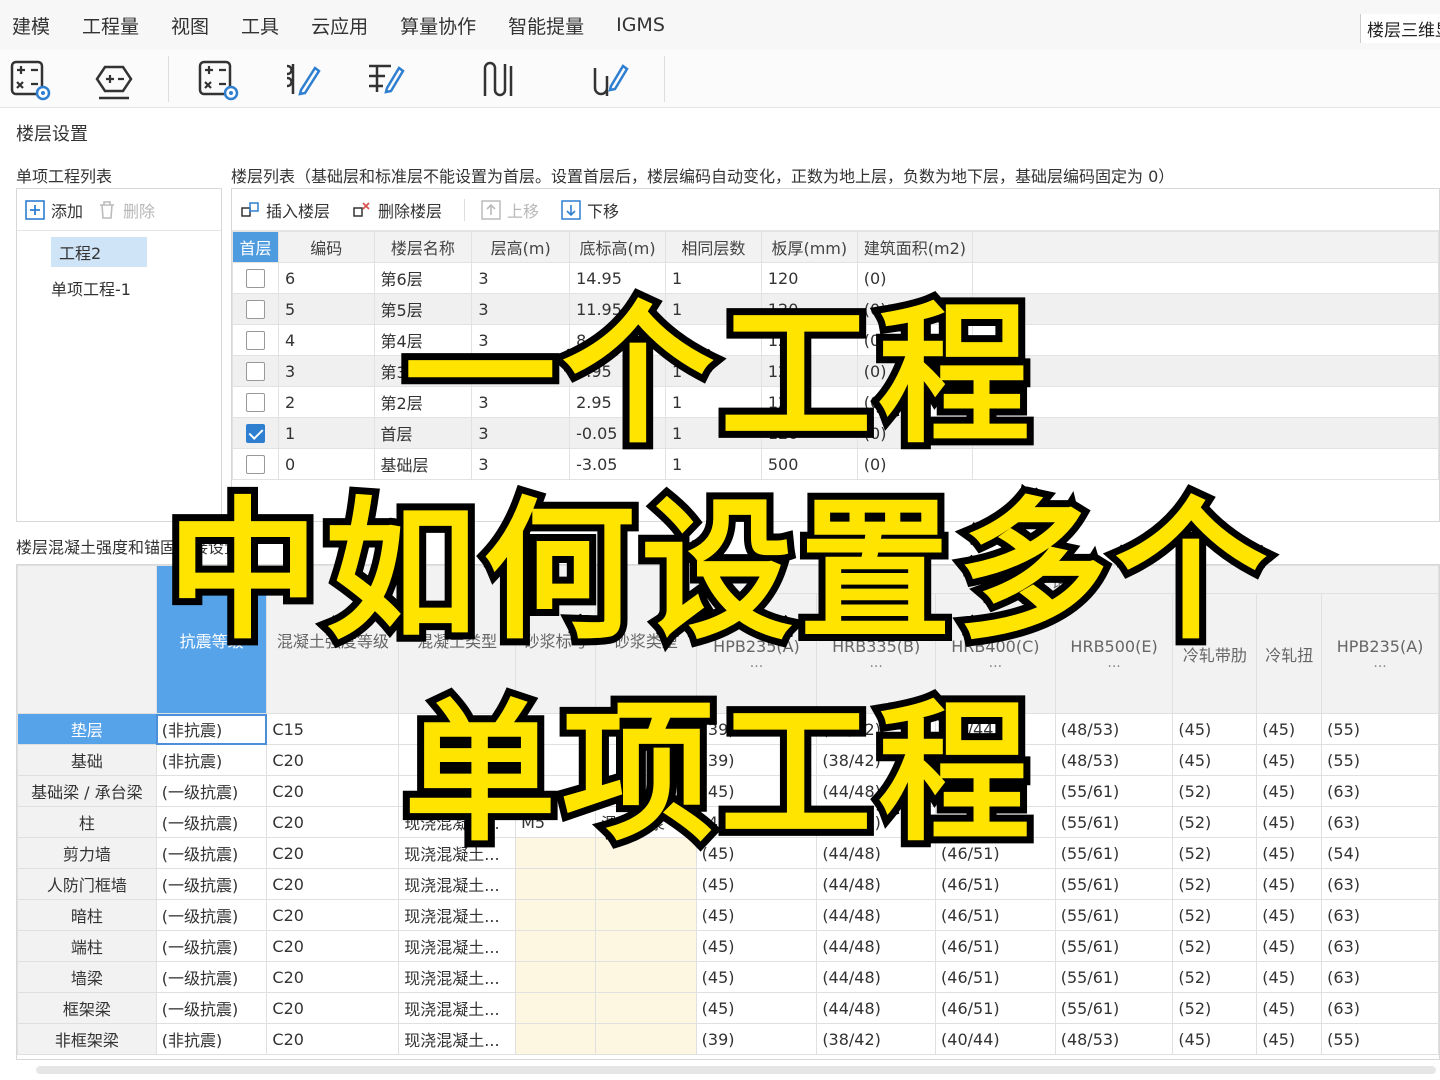  What do you see at coordinates (302, 79) in the screenshot?
I see `rebar-edit-icon` at bounding box center [302, 79].